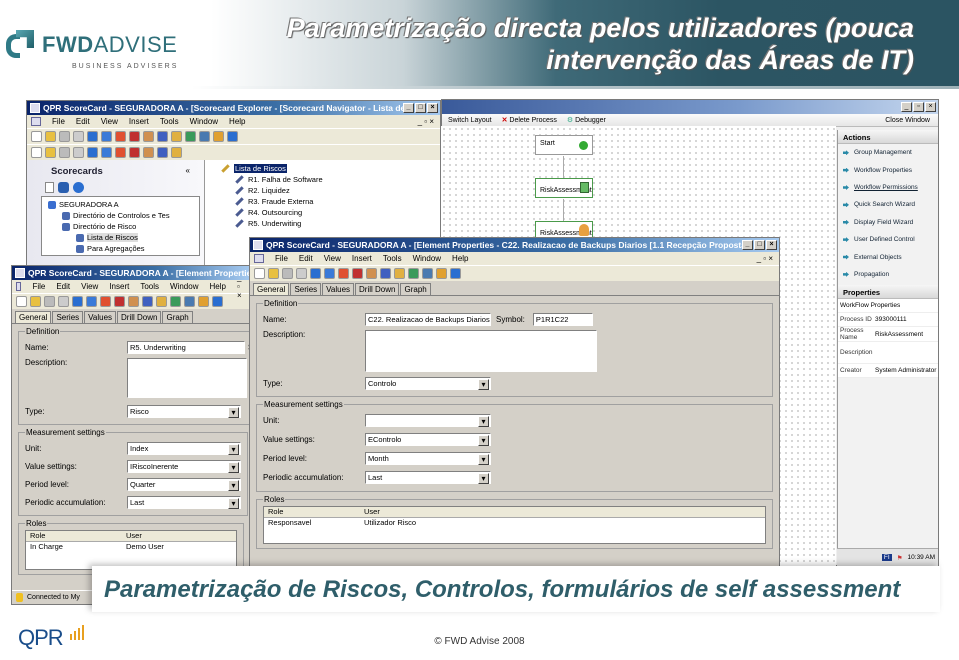  Describe the element at coordinates (83, 121) in the screenshot. I see `menu-edit: Edit` at that location.